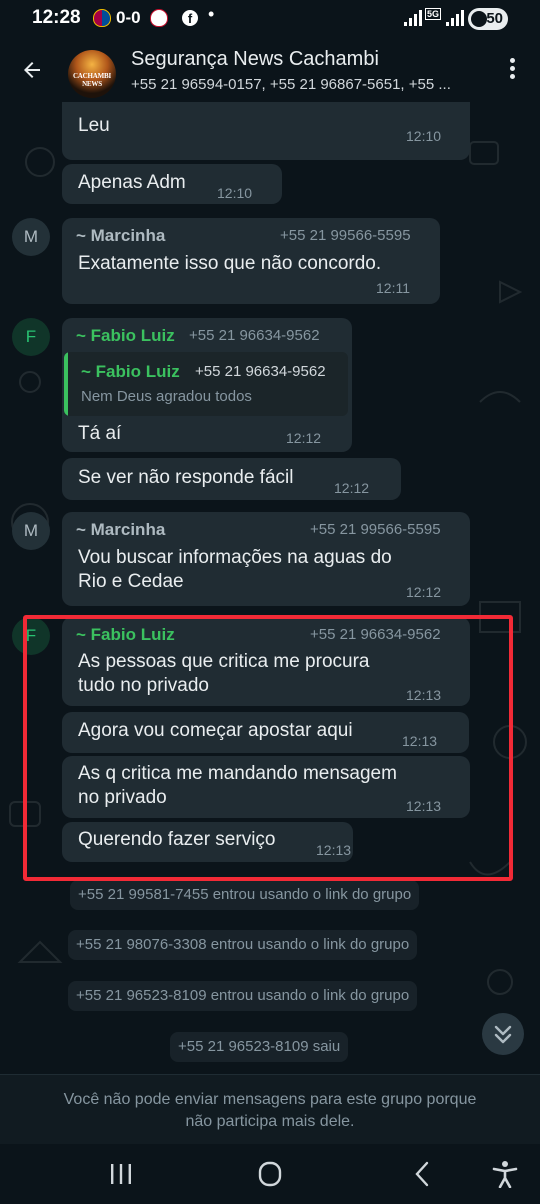 This screenshot has height=1204, width=540. Describe the element at coordinates (259, 1047) in the screenshot. I see `system-message: +55 21 96523-8109 saiu` at that location.